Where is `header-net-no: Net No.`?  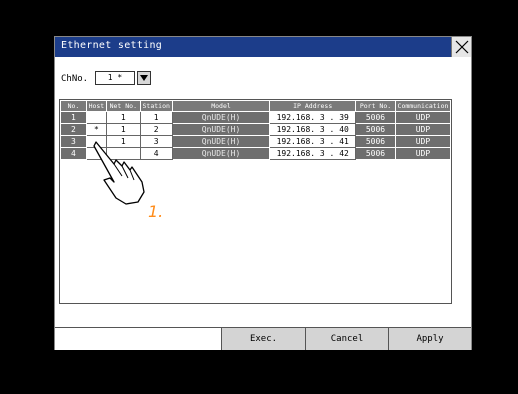
header-net-no: Net No. is located at coordinates (123, 106).